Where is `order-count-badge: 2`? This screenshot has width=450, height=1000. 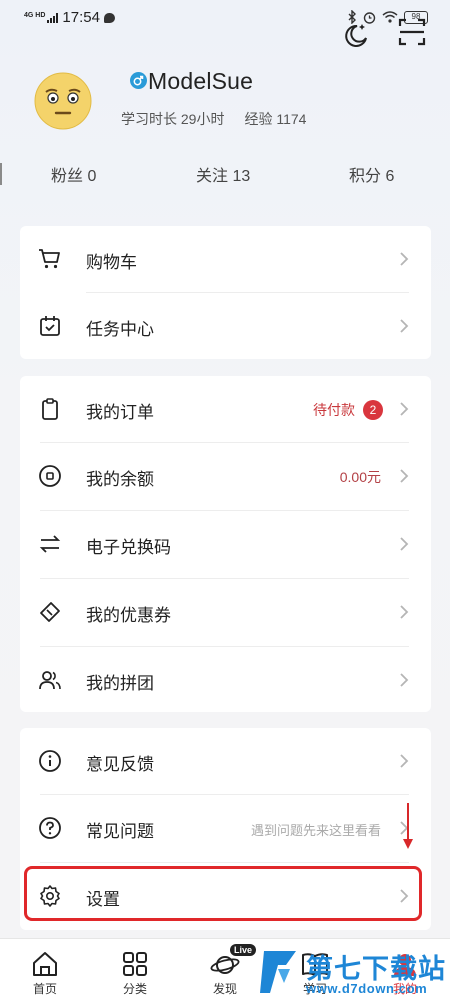
order-count-badge: 2 is located at coordinates (373, 410).